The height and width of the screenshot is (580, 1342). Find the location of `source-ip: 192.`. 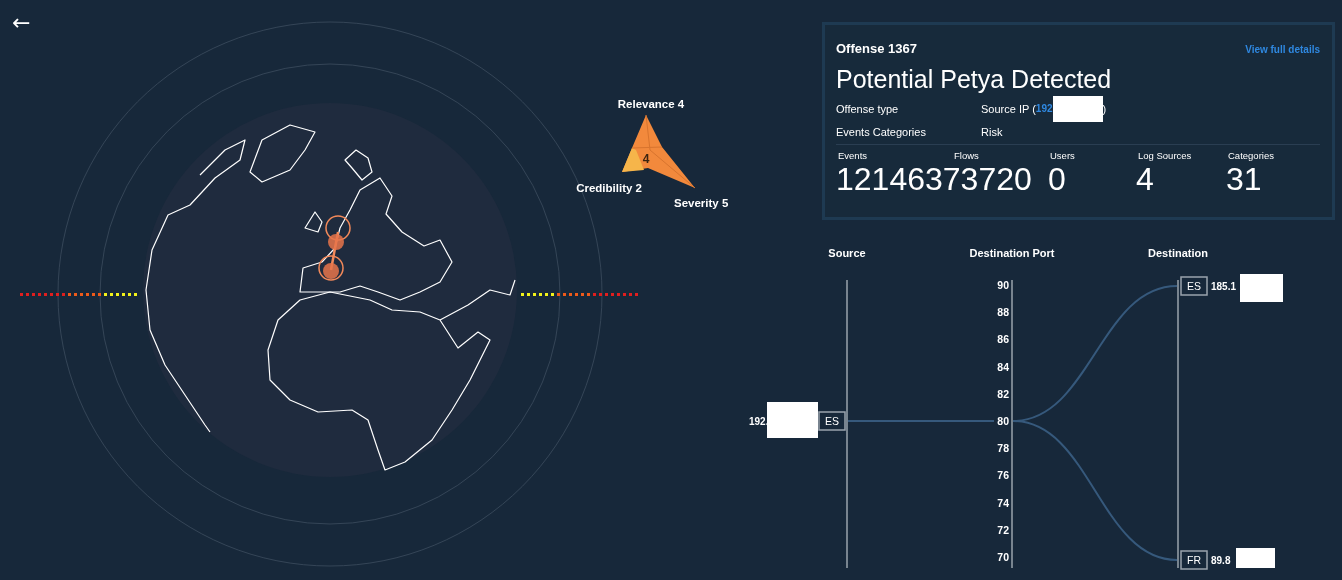

source-ip: 192. is located at coordinates (759, 421).